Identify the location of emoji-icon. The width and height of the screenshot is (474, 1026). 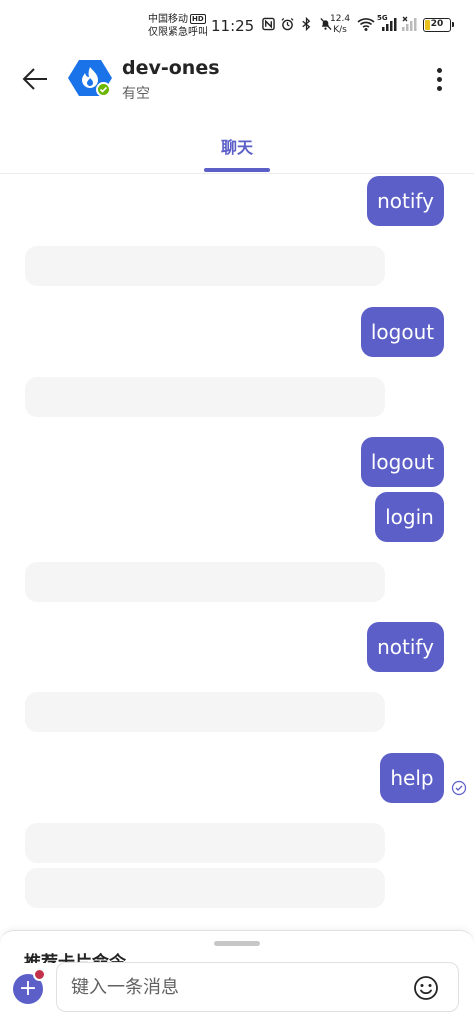
(426, 988).